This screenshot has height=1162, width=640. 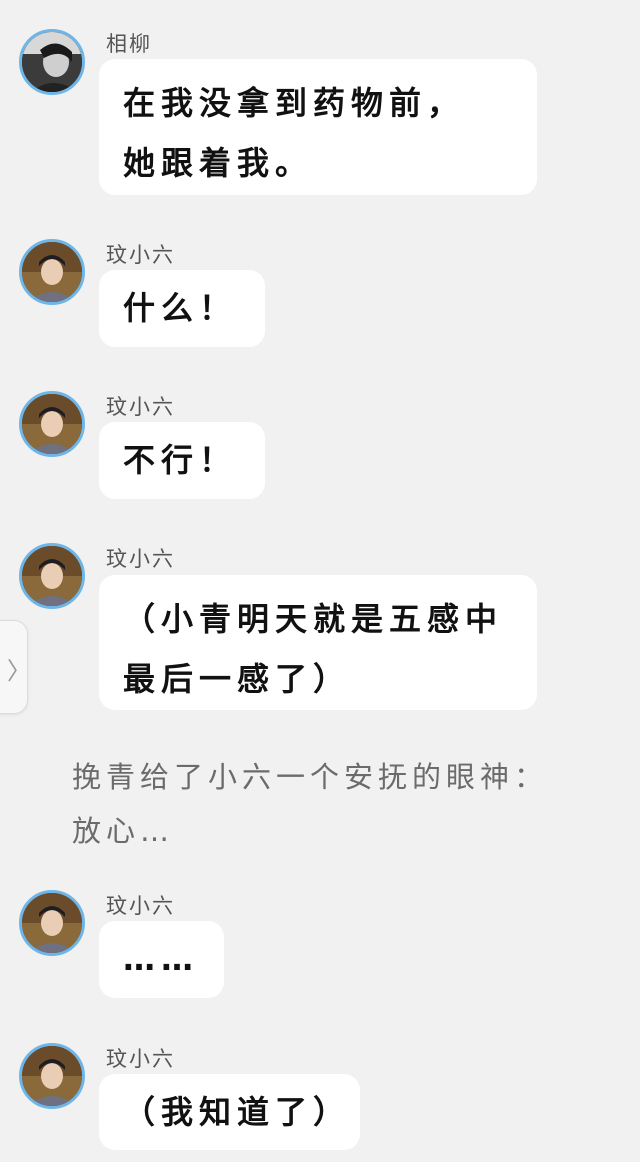 I want to click on message-bubble: （小青明天就是五感中 最后一感了）, so click(x=318, y=642).